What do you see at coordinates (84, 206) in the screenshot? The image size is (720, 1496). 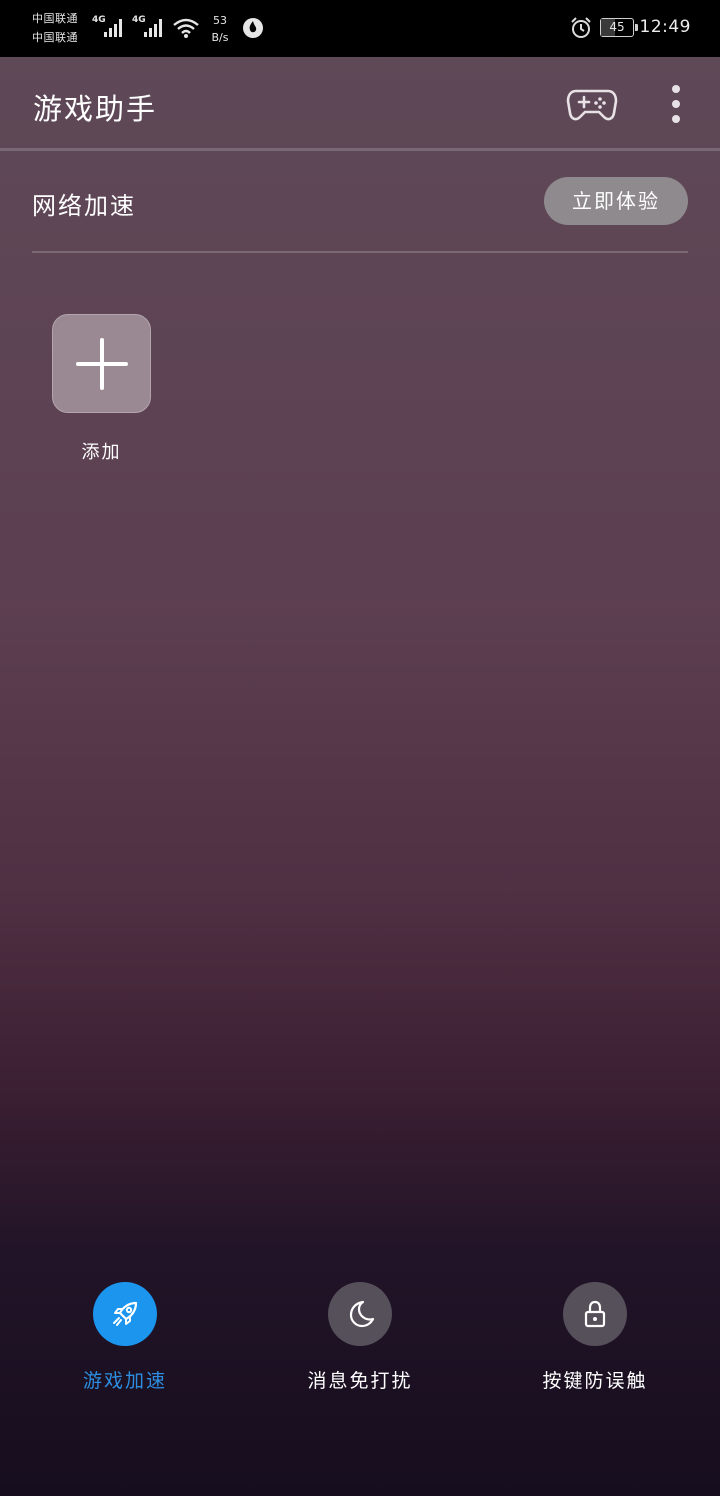 I see `network-boost-label: 网络加速` at bounding box center [84, 206].